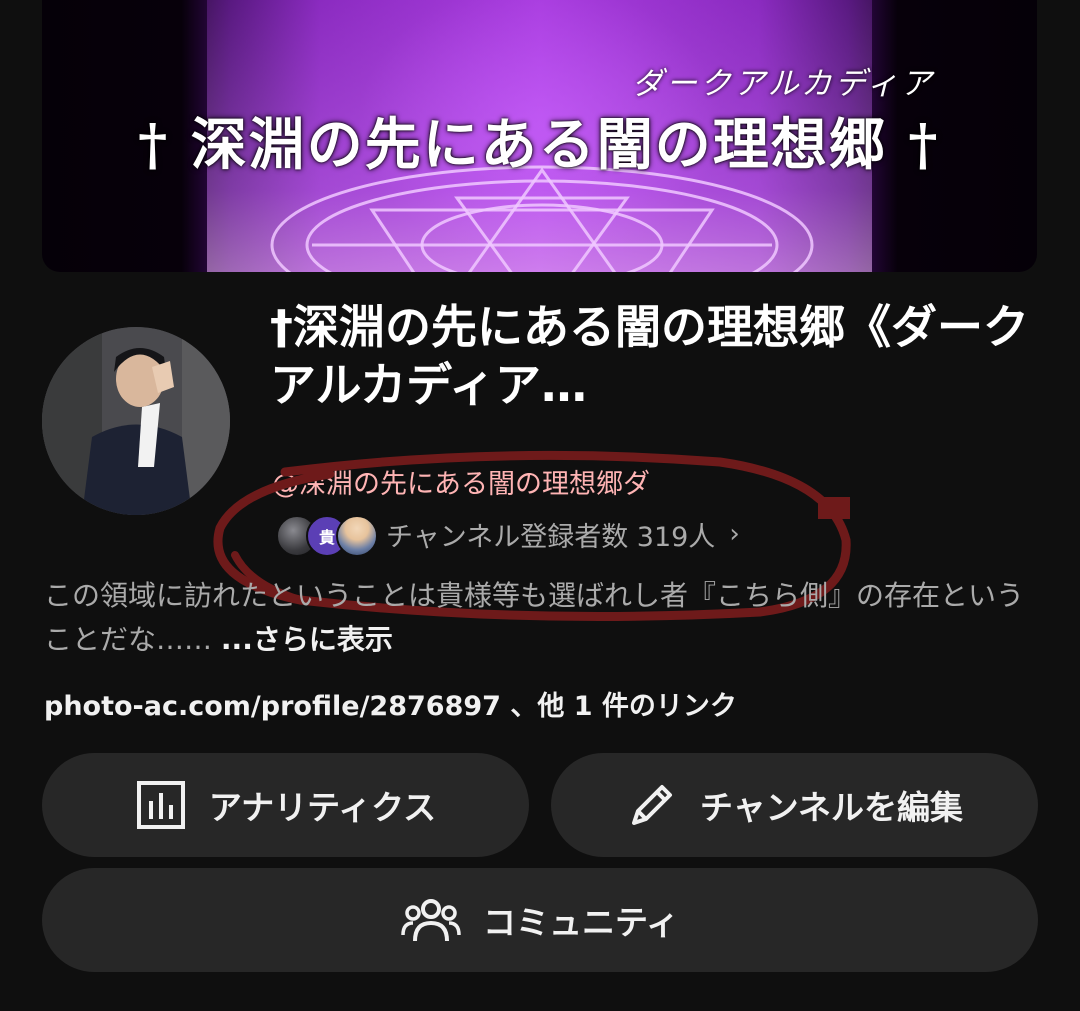 This screenshot has height=1011, width=1080. What do you see at coordinates (161, 805) in the screenshot?
I see `bar-chart-icon` at bounding box center [161, 805].